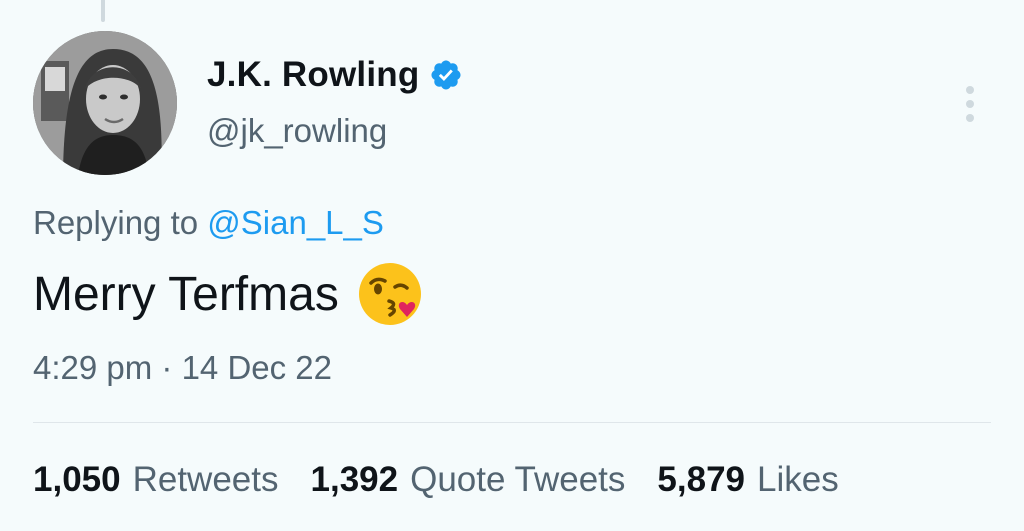  Describe the element at coordinates (313, 75) in the screenshot. I see `author-display-name: J.K. Rowling` at that location.